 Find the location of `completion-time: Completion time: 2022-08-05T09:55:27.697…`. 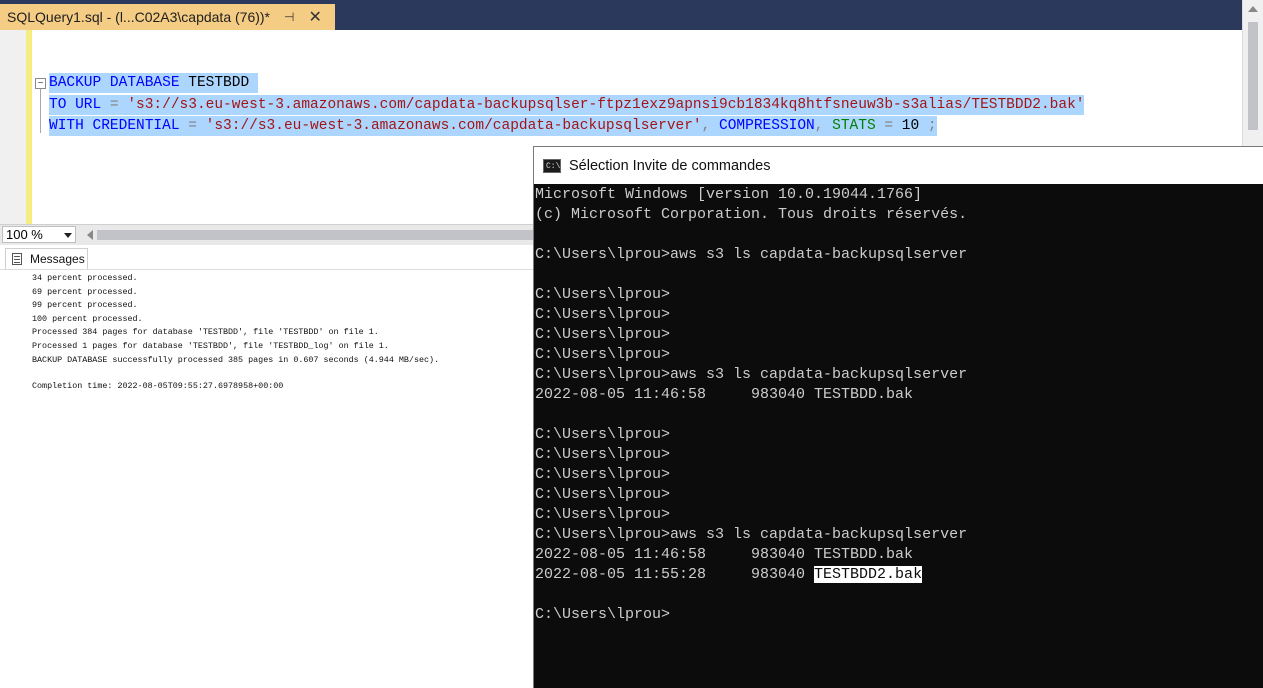

completion-time: Completion time: 2022-08-05T09:55:27.697… is located at coordinates (158, 386).